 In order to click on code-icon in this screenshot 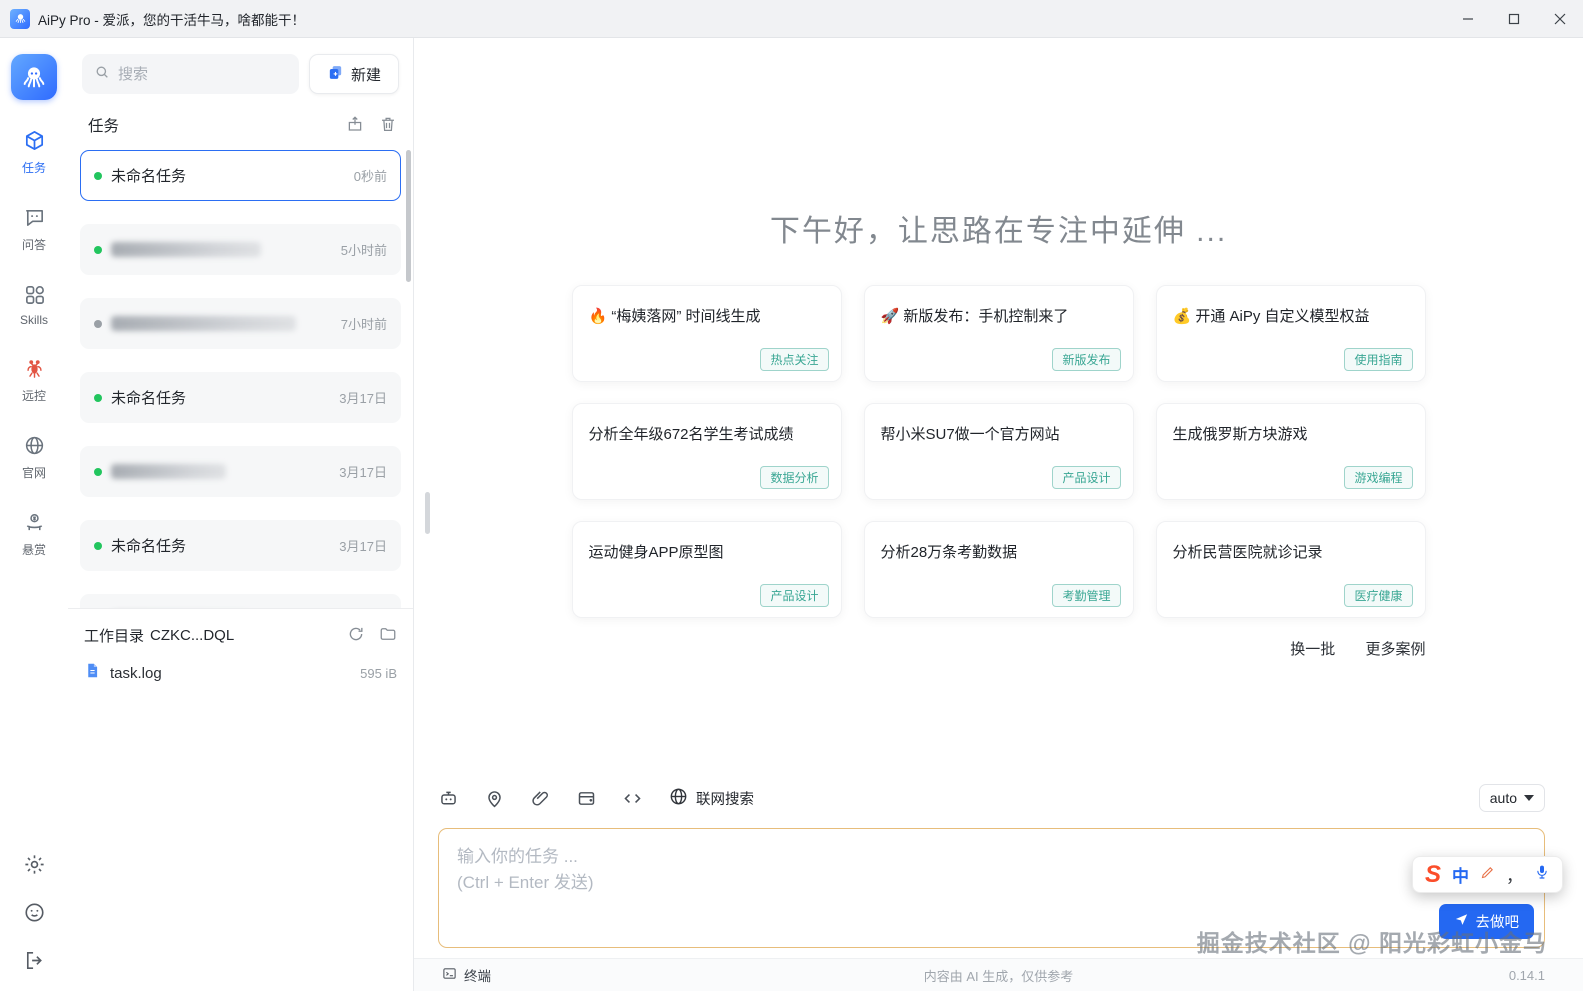, I will do `click(632, 798)`.